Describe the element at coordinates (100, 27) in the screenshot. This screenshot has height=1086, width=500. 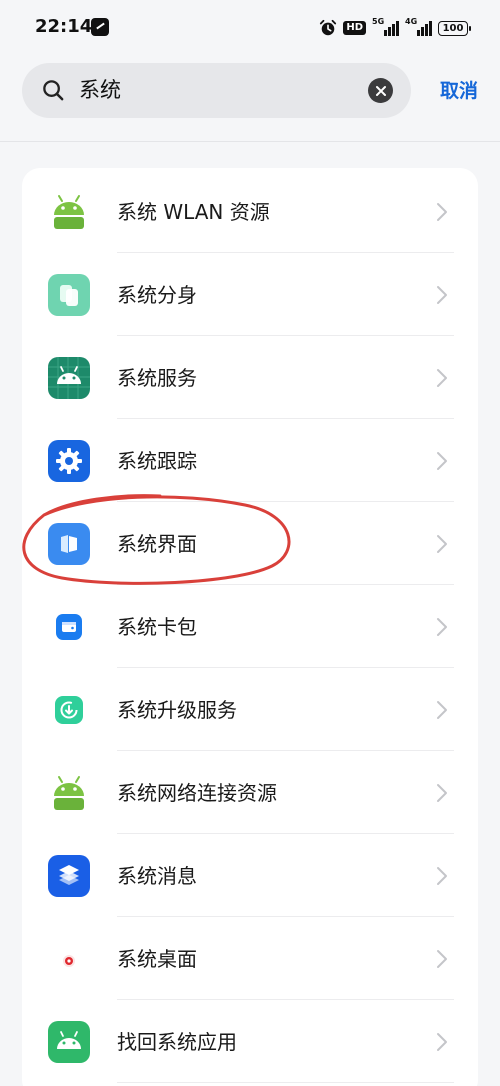
I see `notification-app-icon` at that location.